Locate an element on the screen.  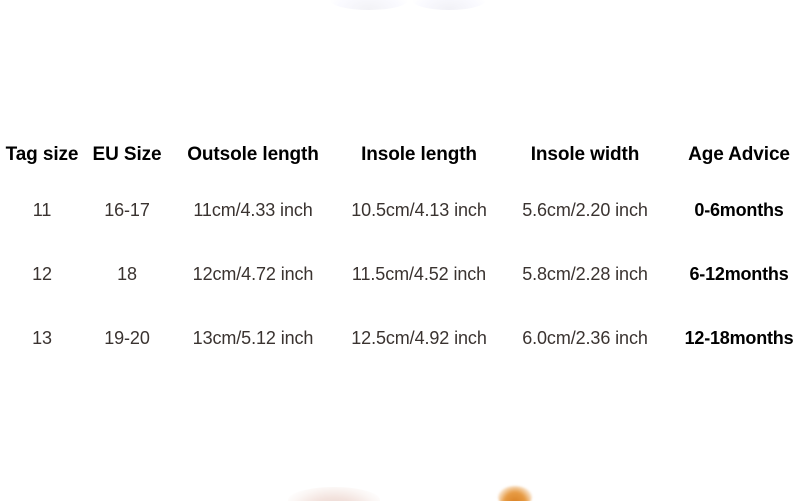
column-header-age-advice: Age Advice is located at coordinates (739, 154).